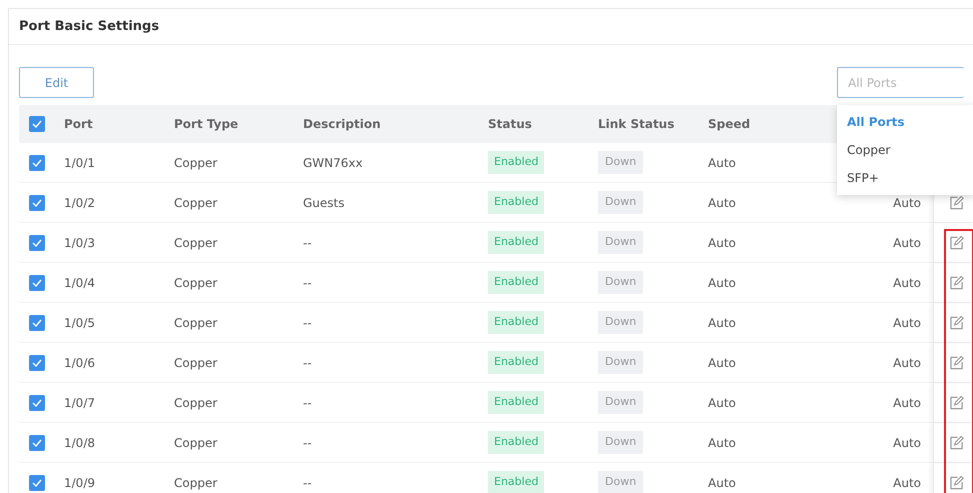  I want to click on column-header: Status, so click(510, 124).